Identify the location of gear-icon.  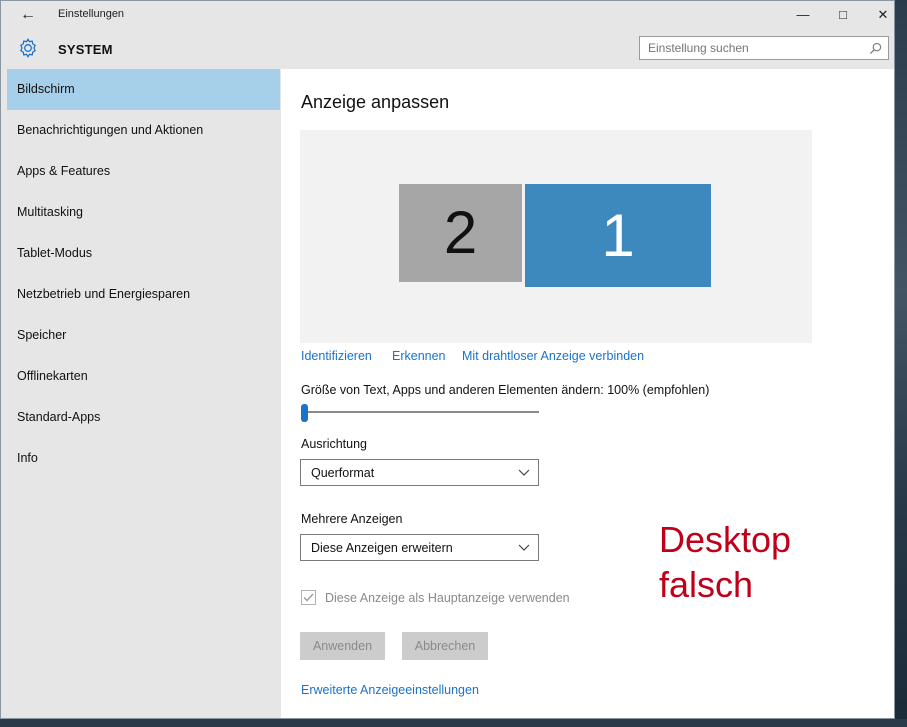
(28, 48).